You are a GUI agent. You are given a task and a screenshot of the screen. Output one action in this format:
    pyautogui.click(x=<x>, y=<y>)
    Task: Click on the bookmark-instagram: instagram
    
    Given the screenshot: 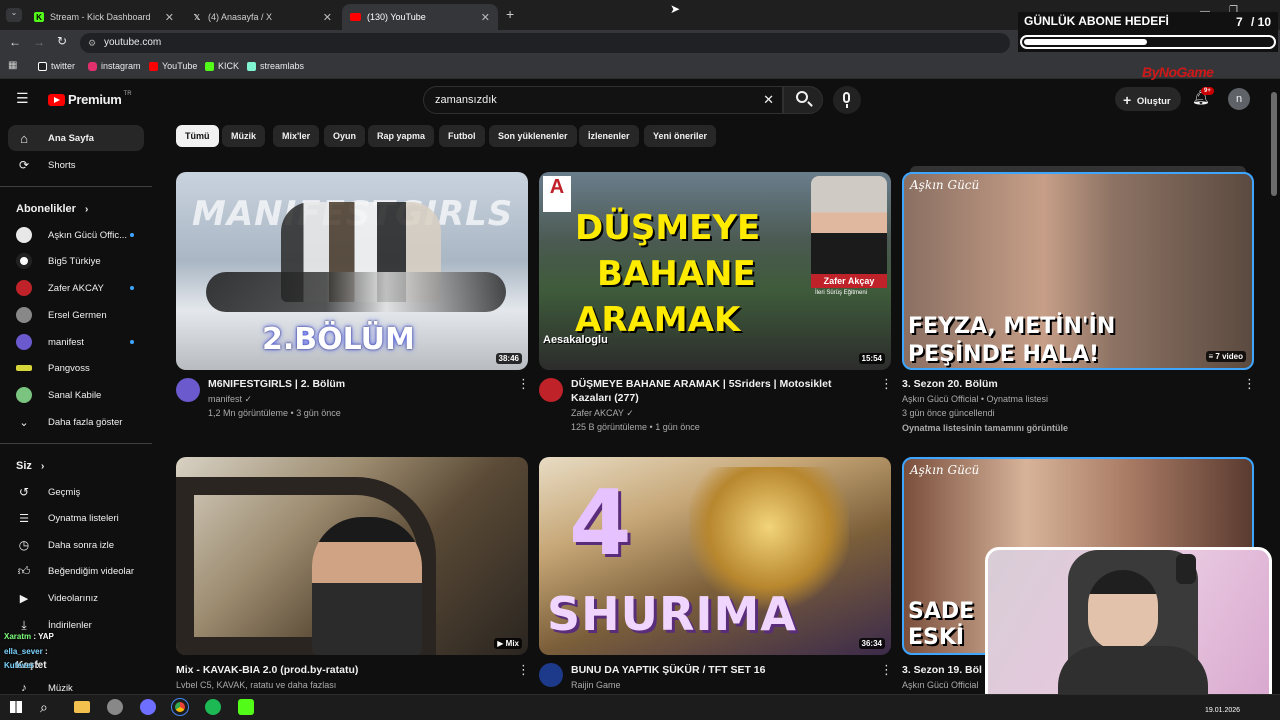 What is the action you would take?
    pyautogui.click(x=114, y=66)
    